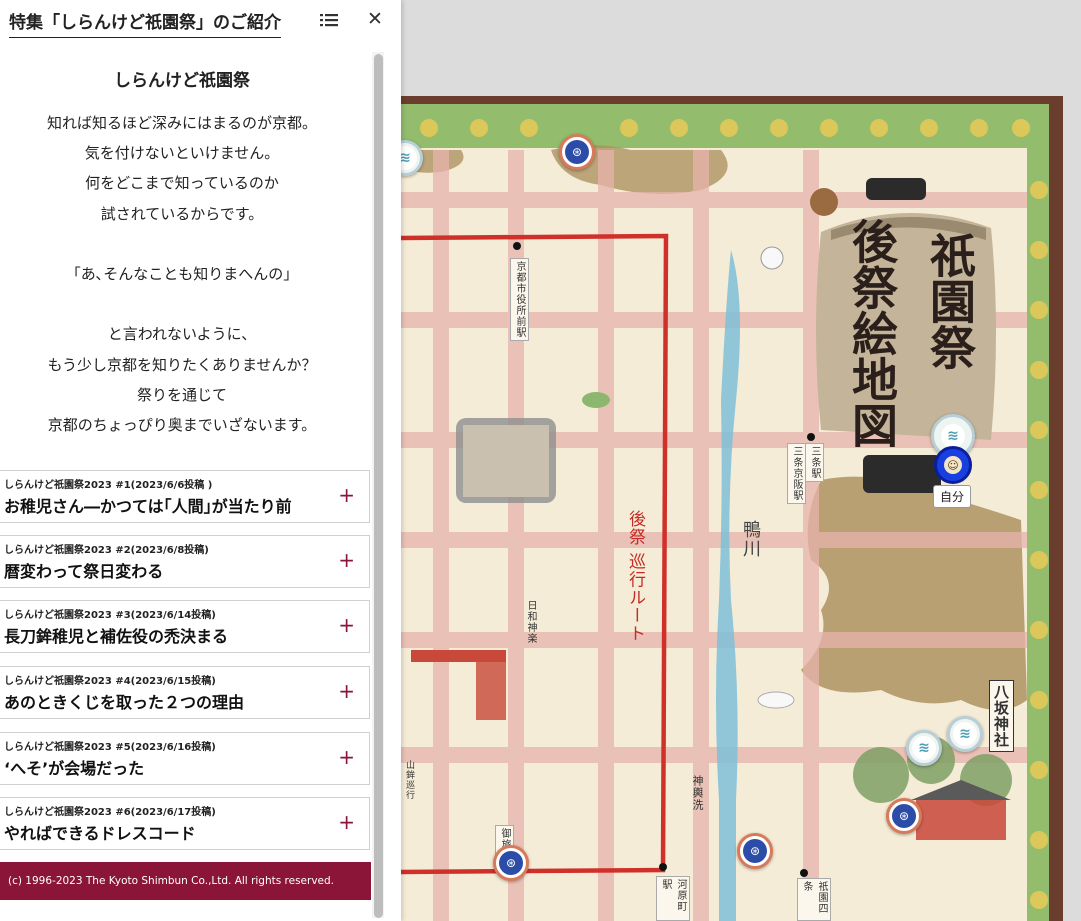 The width and height of the screenshot is (1081, 921). Describe the element at coordinates (182, 334) in the screenshot. I see `intro-line: と言われないように、` at that location.